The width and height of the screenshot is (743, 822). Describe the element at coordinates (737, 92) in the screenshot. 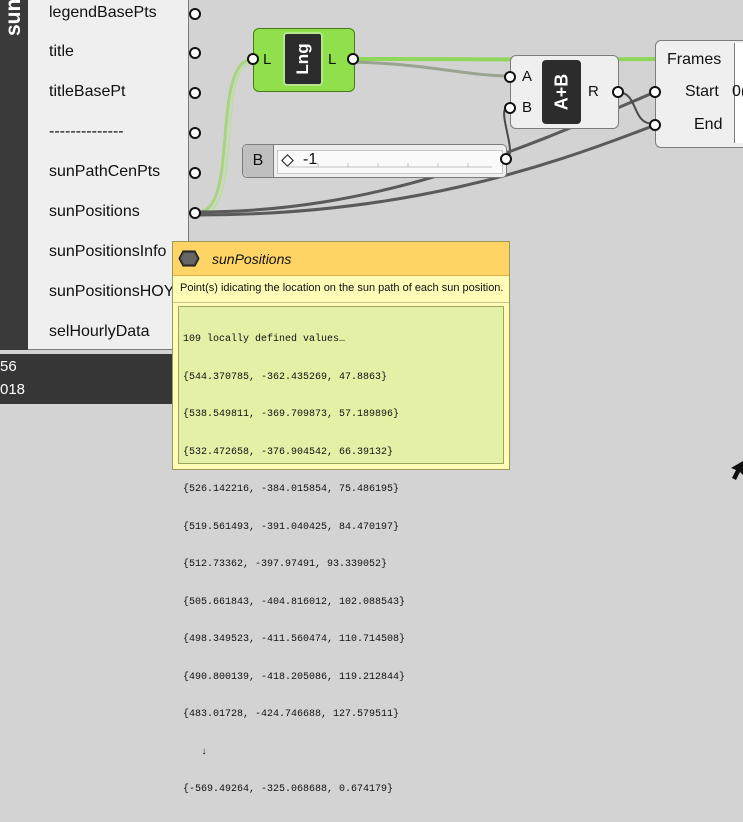

I see `start-value-fragment: 0(` at that location.